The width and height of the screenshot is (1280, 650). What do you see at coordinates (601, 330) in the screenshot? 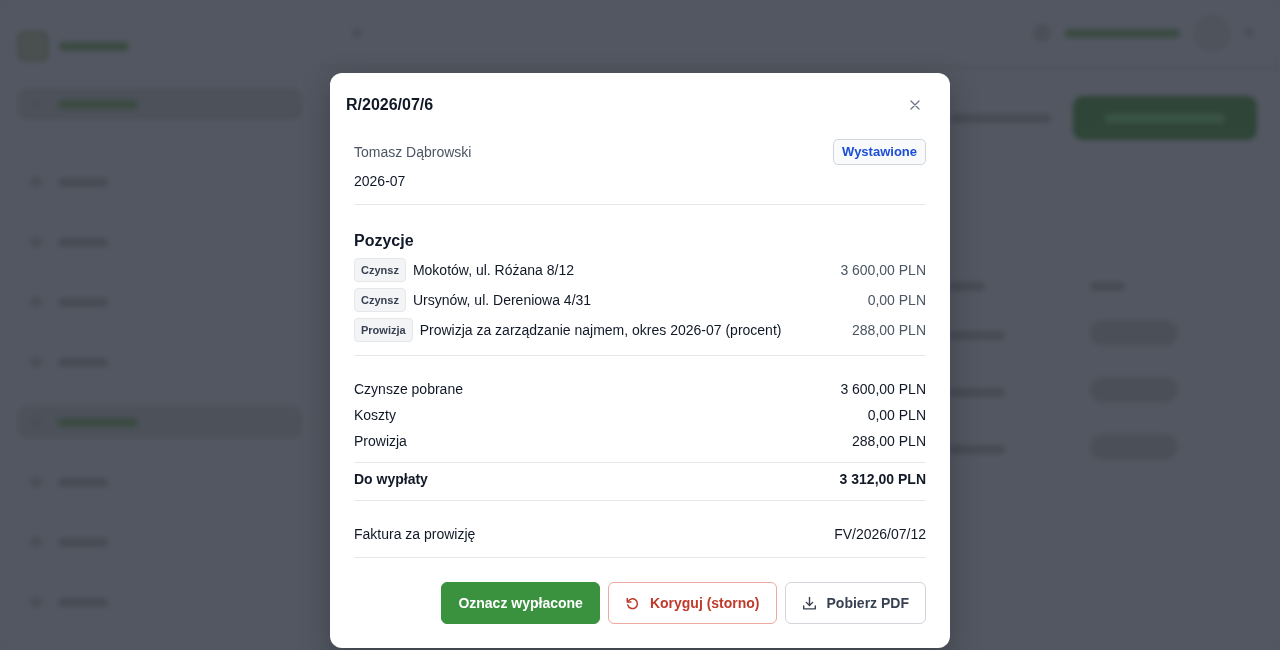
I see `item-description: Prowizja za zarządzanie najmem, okres 2026-07 (procent)` at bounding box center [601, 330].